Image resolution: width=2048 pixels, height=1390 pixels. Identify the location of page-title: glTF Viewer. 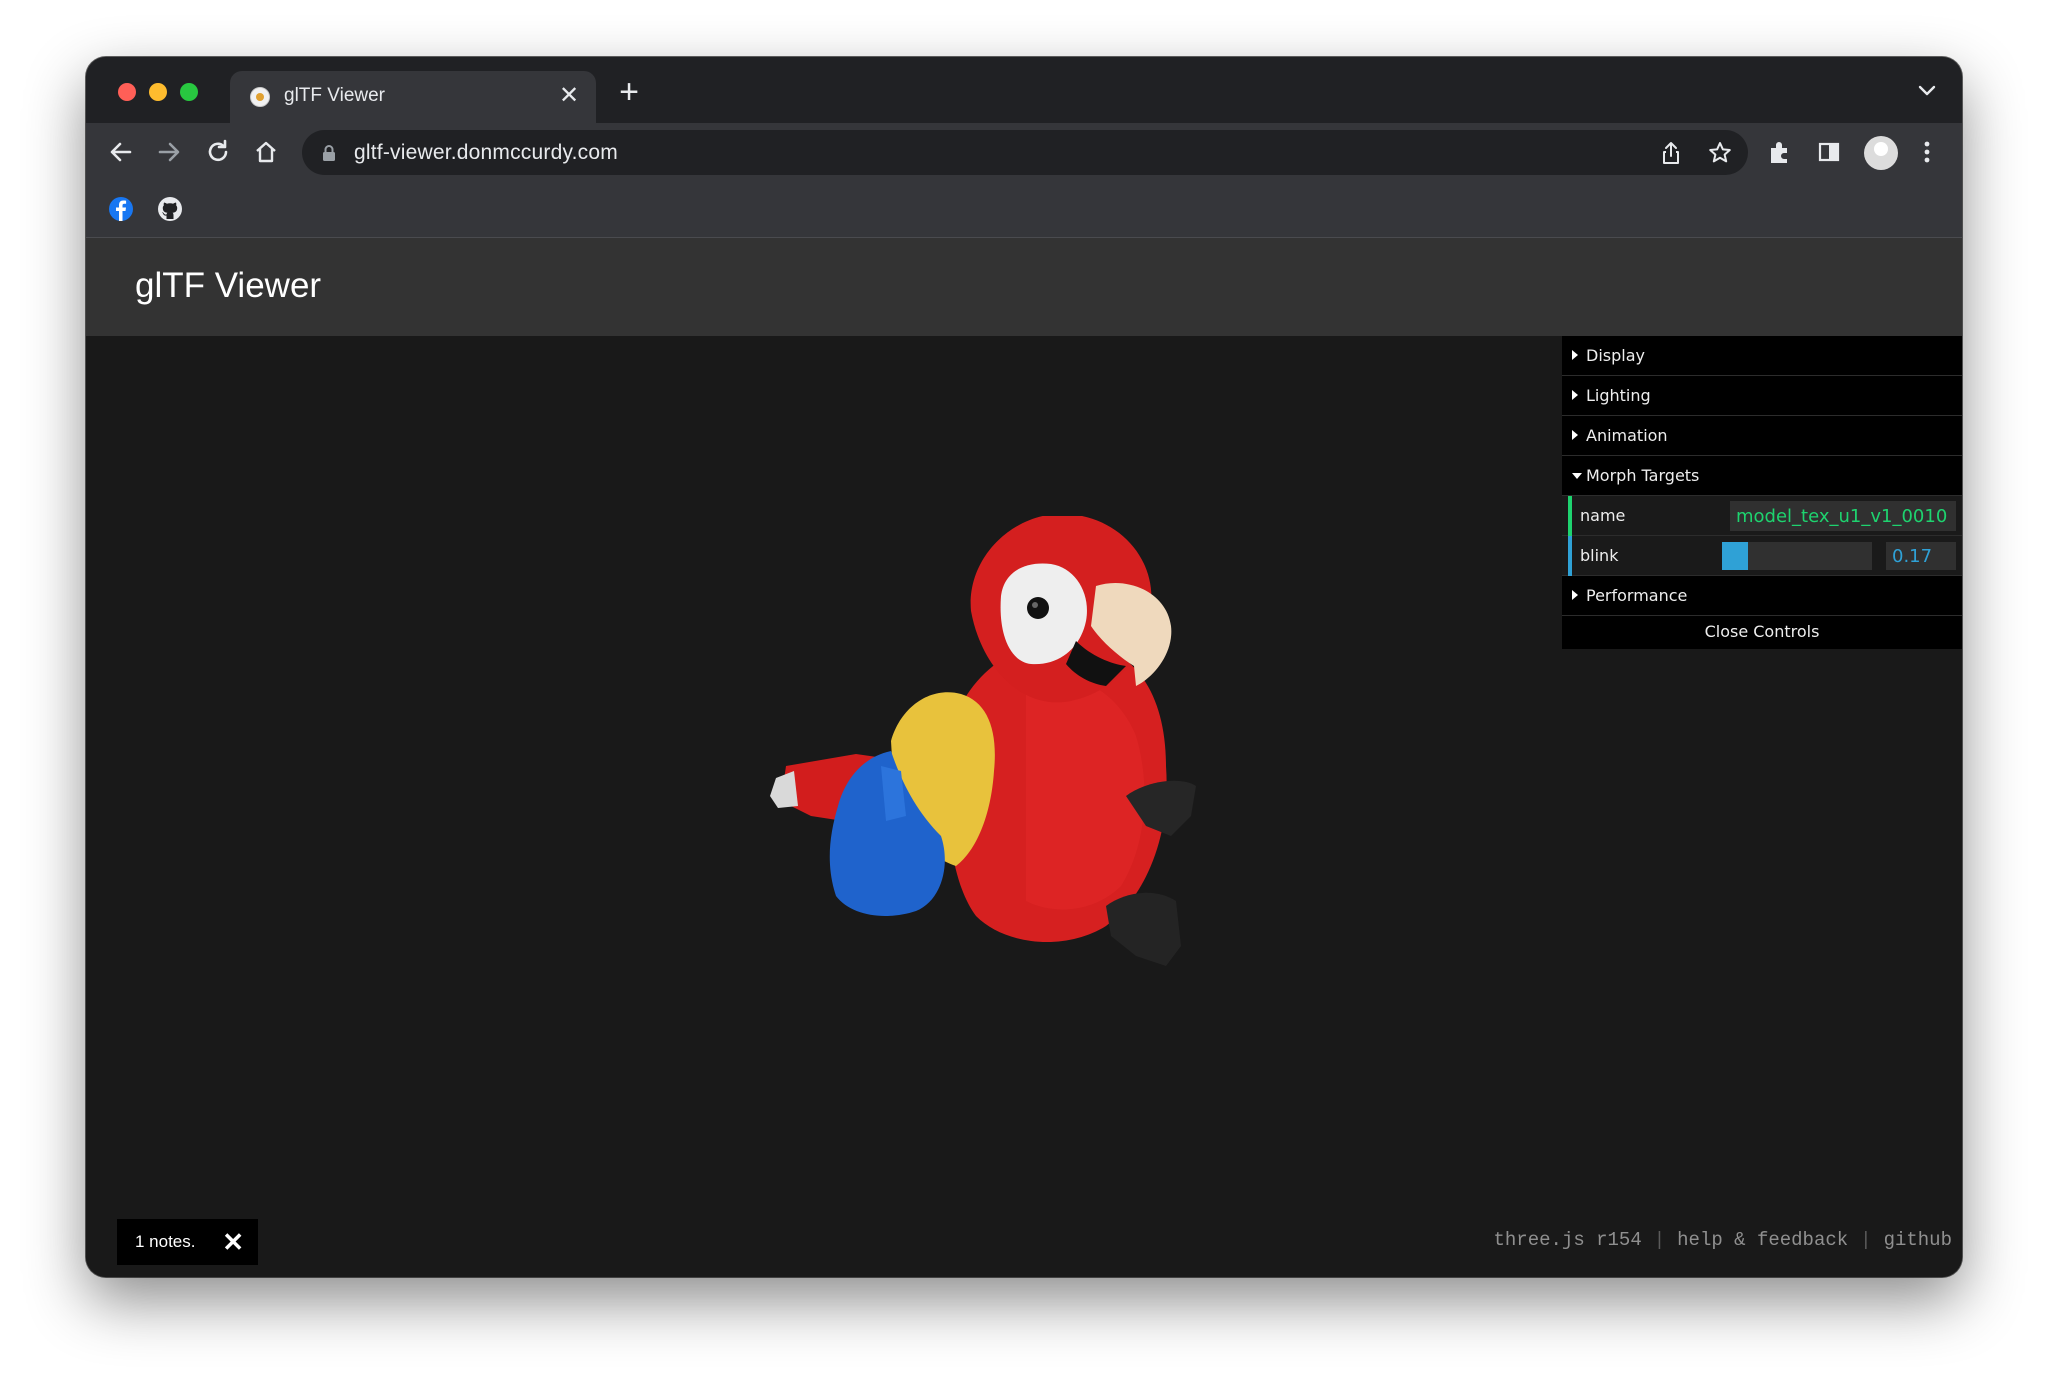
(228, 285).